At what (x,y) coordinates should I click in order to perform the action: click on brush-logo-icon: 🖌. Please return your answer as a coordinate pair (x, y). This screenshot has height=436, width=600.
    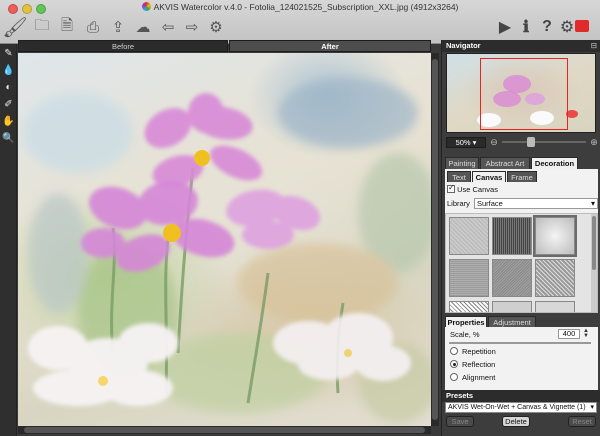
    Looking at the image, I should click on (15, 27).